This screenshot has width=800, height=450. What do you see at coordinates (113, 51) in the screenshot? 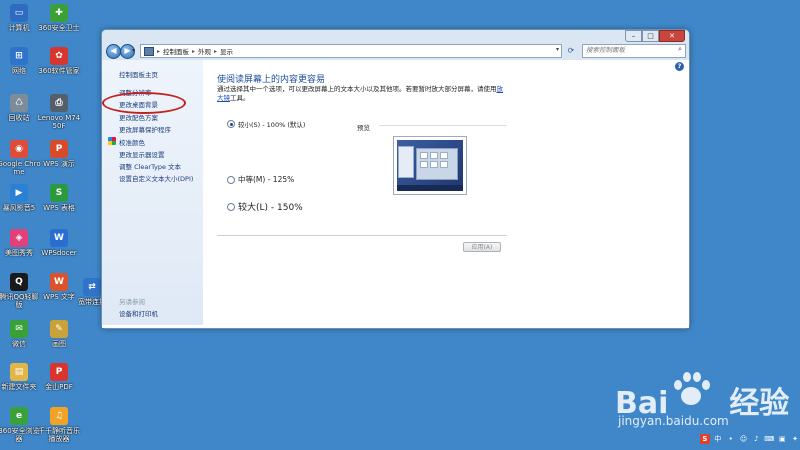
I see `back-button: ◀` at bounding box center [113, 51].